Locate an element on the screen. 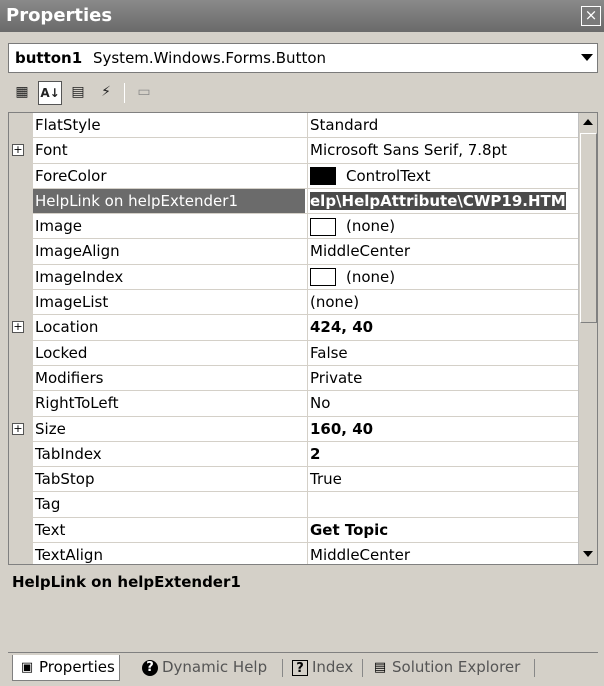 This screenshot has width=604, height=686. property-value-text: (none) is located at coordinates (371, 226).